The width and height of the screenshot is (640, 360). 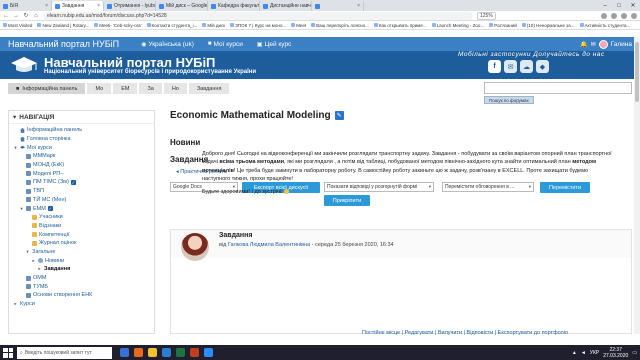 I want to click on browser-tab: БіЯ ×, so click(x=26, y=6).